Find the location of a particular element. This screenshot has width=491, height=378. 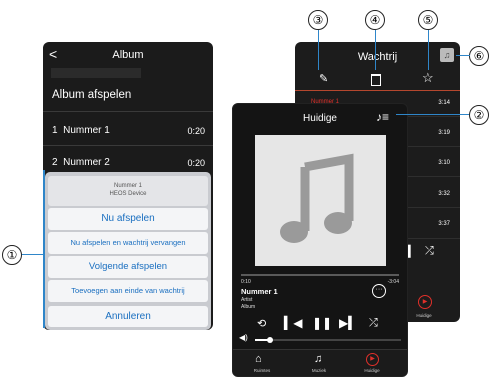

callout-1-line is located at coordinates (33, 254).